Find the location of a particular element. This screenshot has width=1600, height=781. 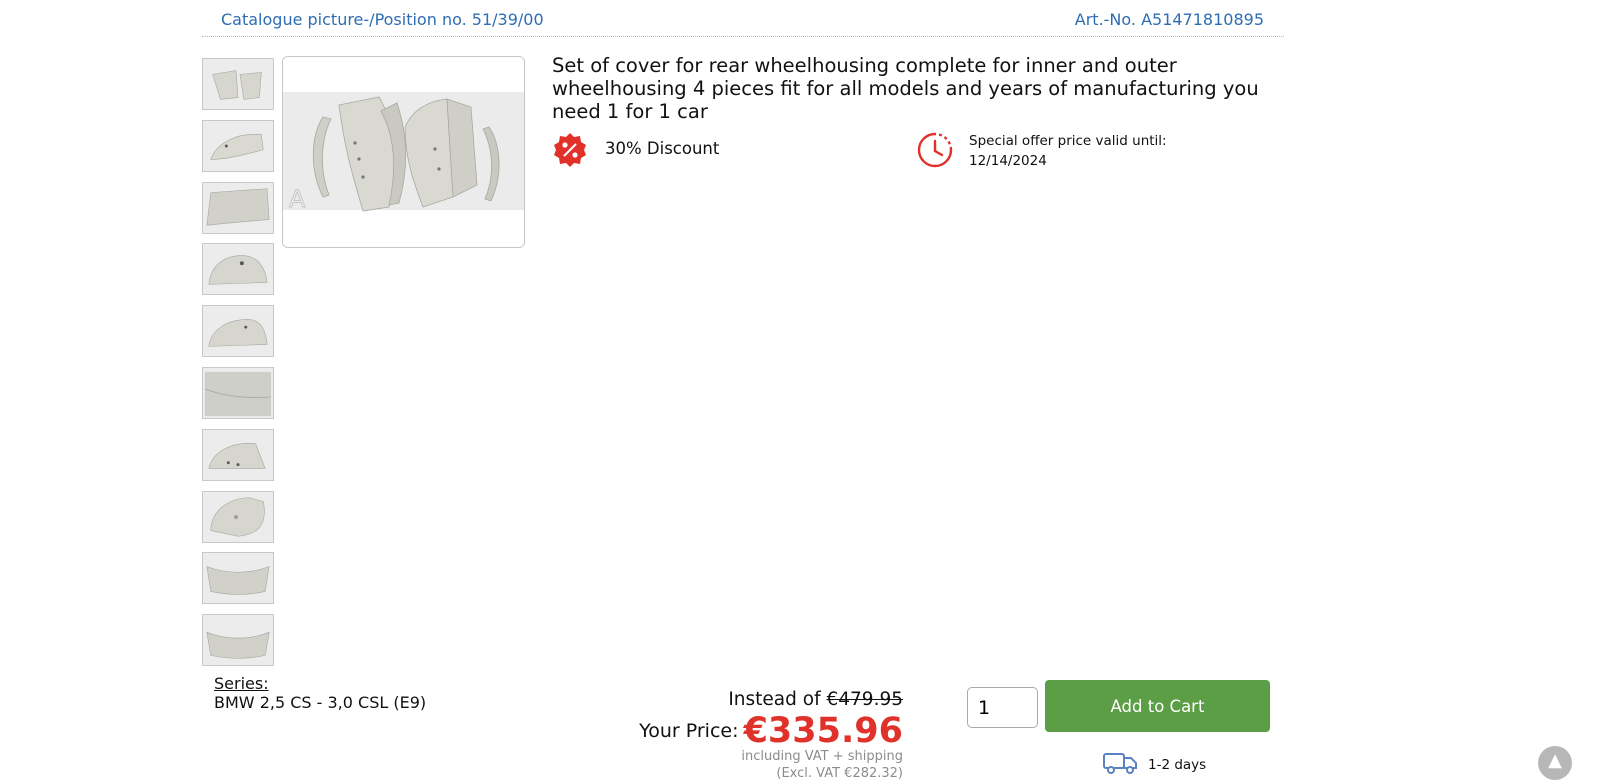

clock-icon is located at coordinates (935, 150).